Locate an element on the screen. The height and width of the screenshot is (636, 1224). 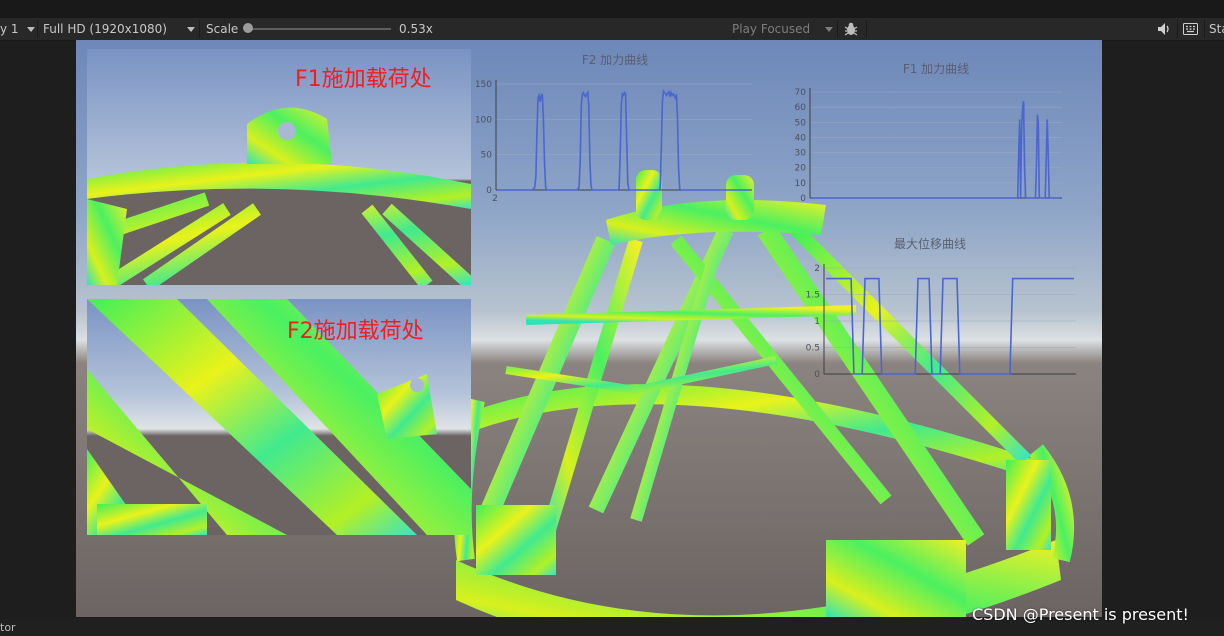
chart-title: F1 加力曲线 is located at coordinates (936, 69).